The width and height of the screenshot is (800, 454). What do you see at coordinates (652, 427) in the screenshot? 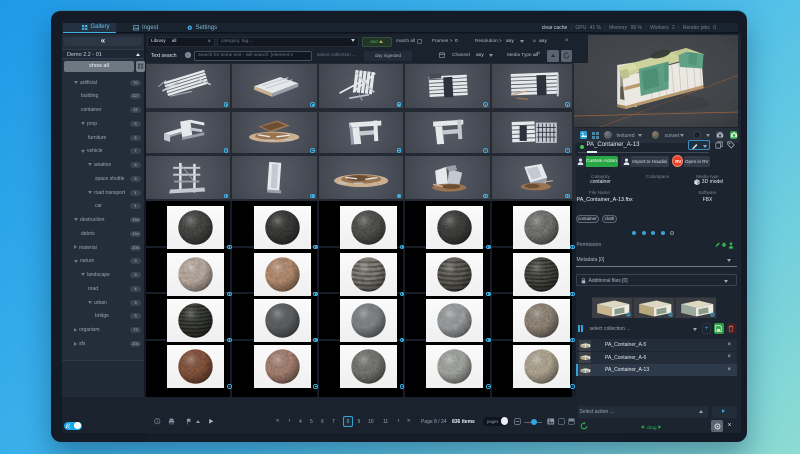
I see `svg-text: drag` at bounding box center [652, 427].